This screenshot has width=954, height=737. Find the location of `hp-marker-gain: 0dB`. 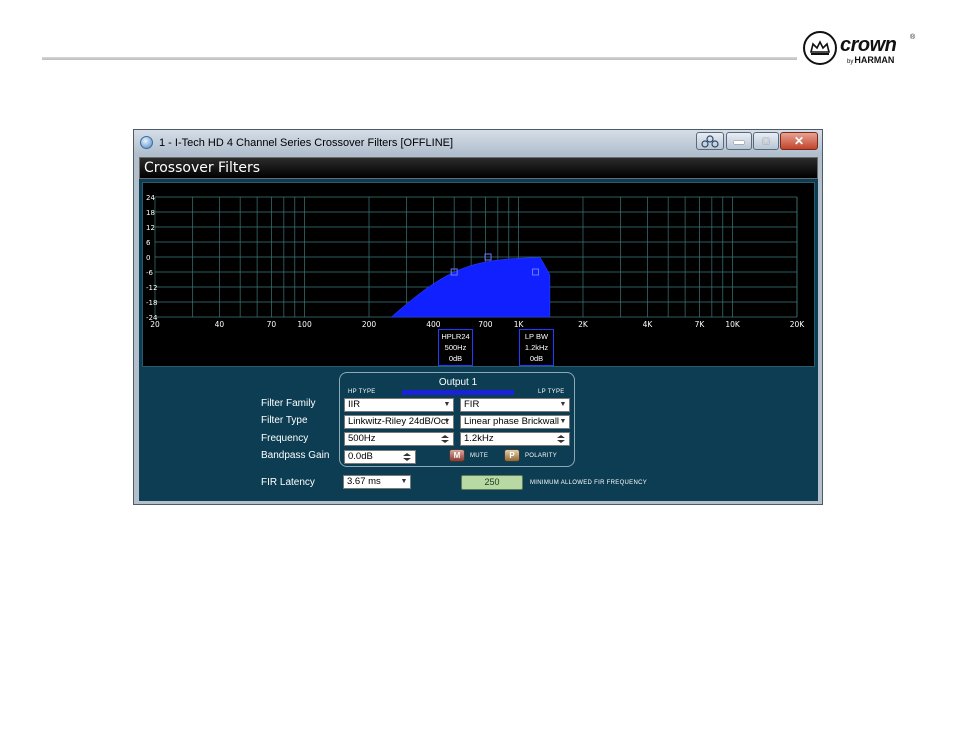

hp-marker-gain: 0dB is located at coordinates (455, 358).